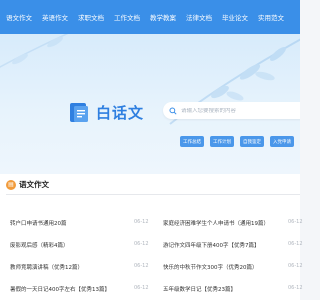 This screenshot has height=300, width=320. I want to click on chip-work-summary: 工作总结, so click(192, 141).